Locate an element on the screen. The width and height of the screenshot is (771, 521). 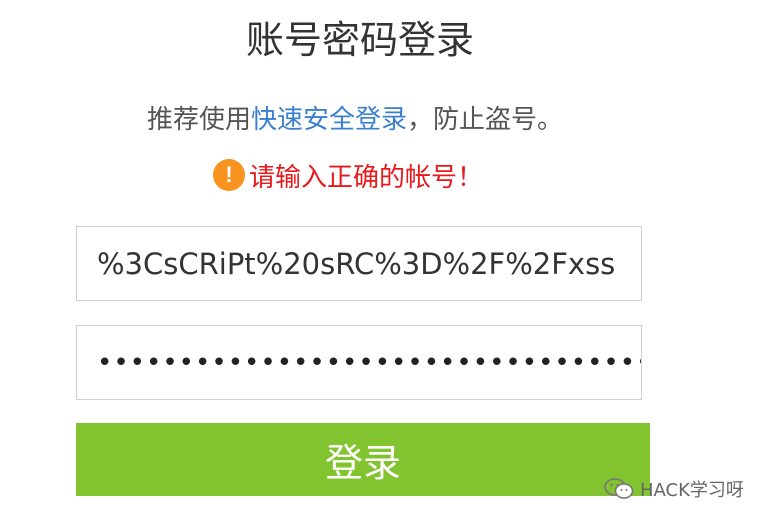
error-text: 请输入正确的帐号！ is located at coordinates (366, 177).